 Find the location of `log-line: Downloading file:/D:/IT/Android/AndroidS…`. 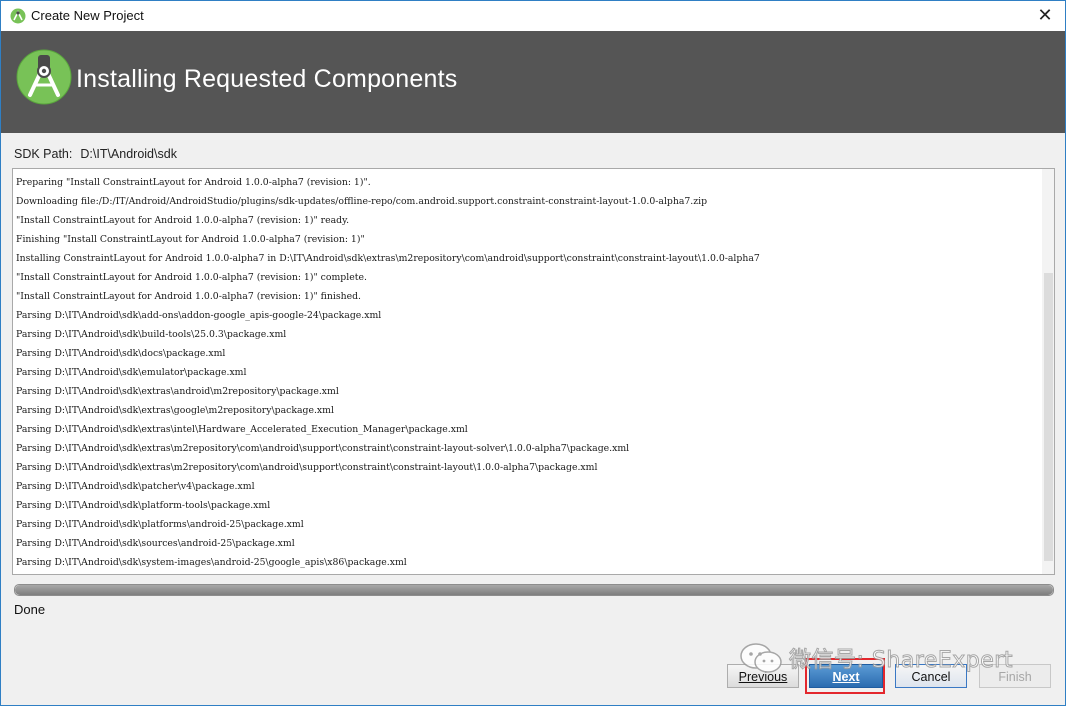

log-line: Downloading file:/D:/IT/Android/AndroidS… is located at coordinates (362, 201).